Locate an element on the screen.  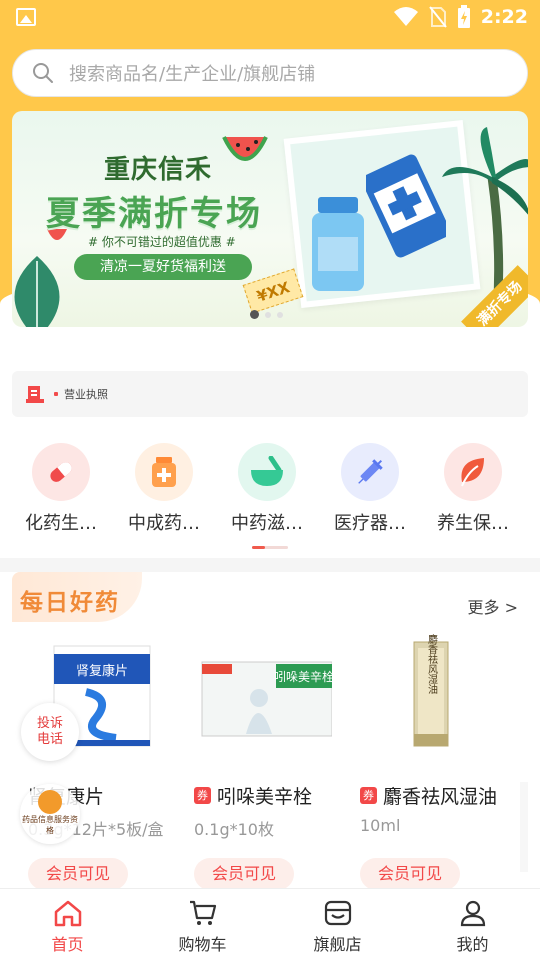
leaf-icon is located at coordinates (472, 472).